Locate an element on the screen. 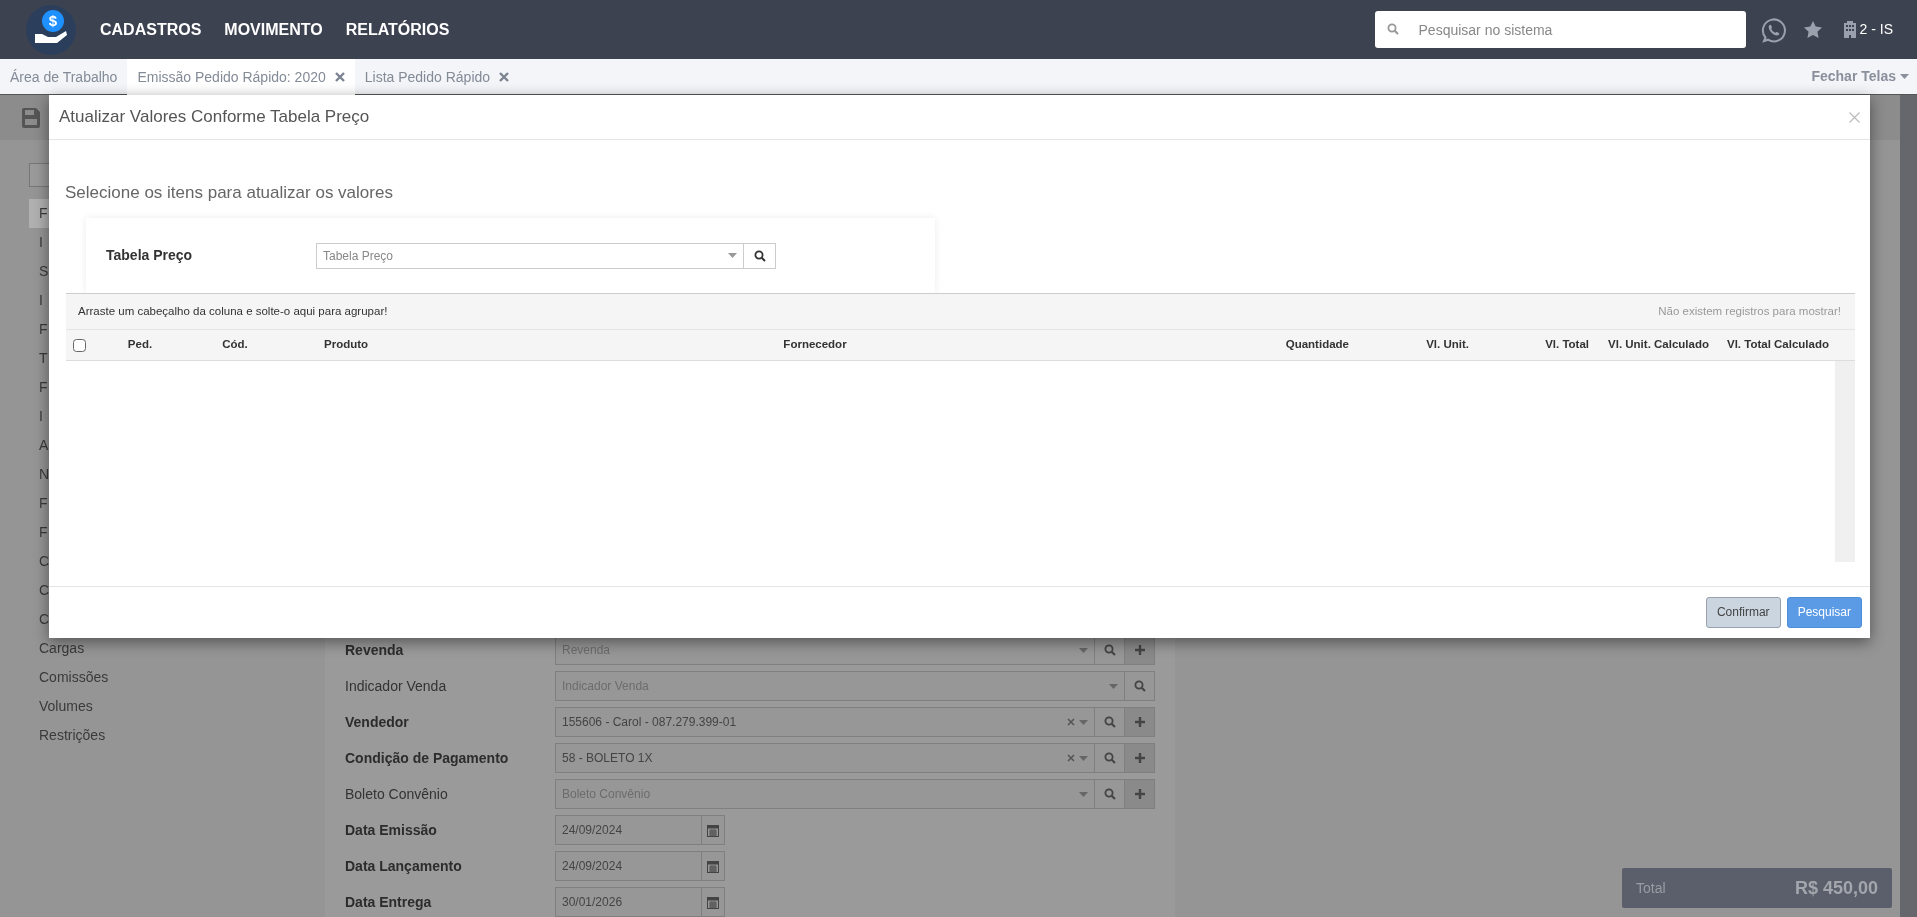 The height and width of the screenshot is (917, 1917). empty-message: Não existem registros para mostrar! is located at coordinates (1749, 311).